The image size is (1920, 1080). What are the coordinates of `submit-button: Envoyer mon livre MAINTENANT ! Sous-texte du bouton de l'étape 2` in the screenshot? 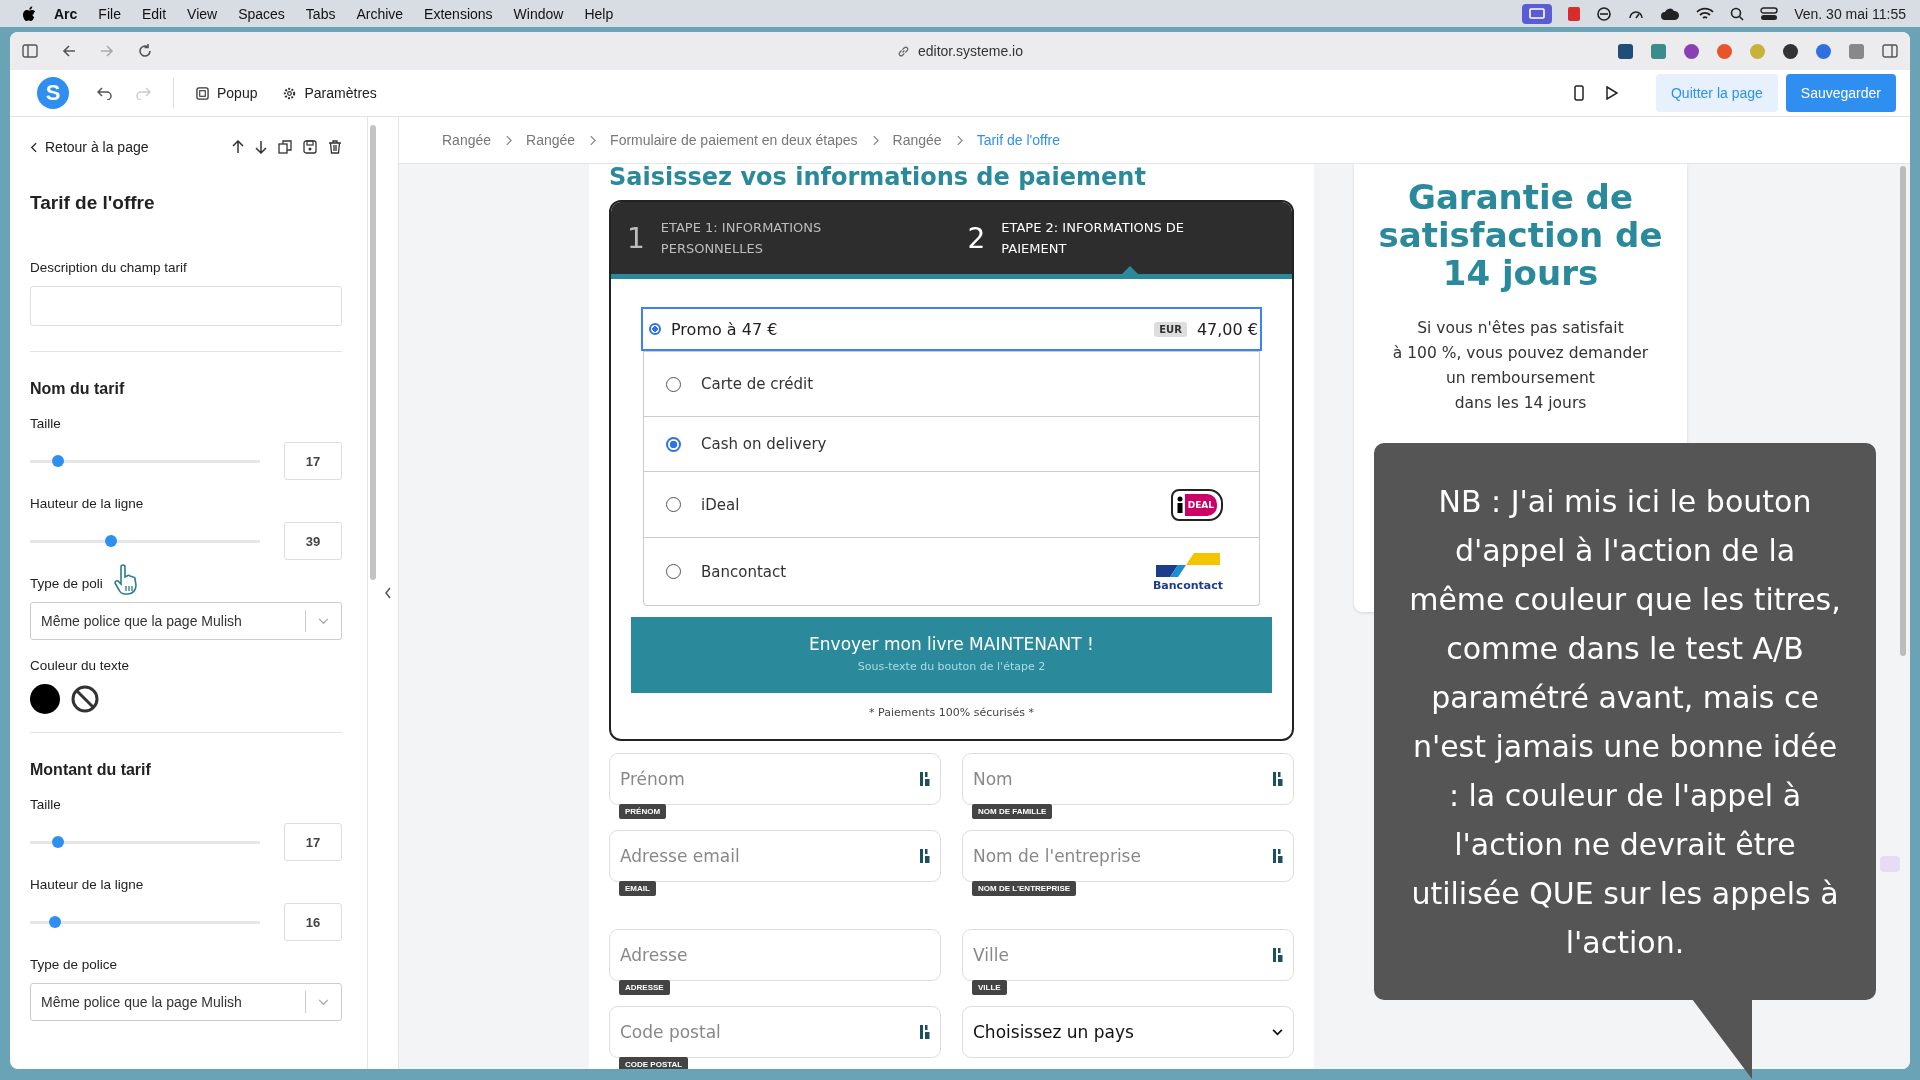 It's located at (951, 655).